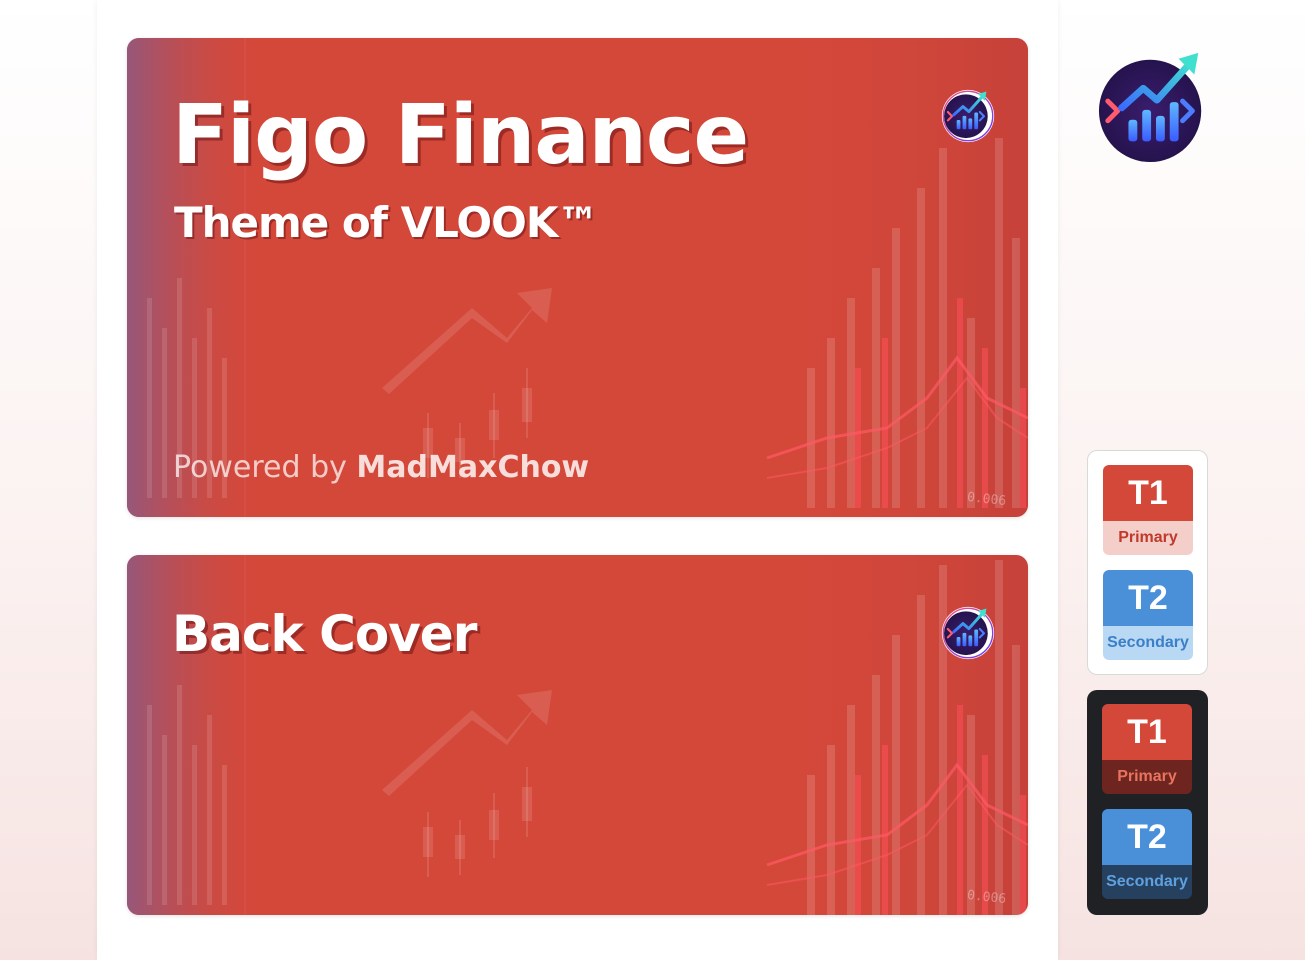 This screenshot has height=960, width=1305. Describe the element at coordinates (460, 135) in the screenshot. I see `cover-title: Figo Finance` at that location.